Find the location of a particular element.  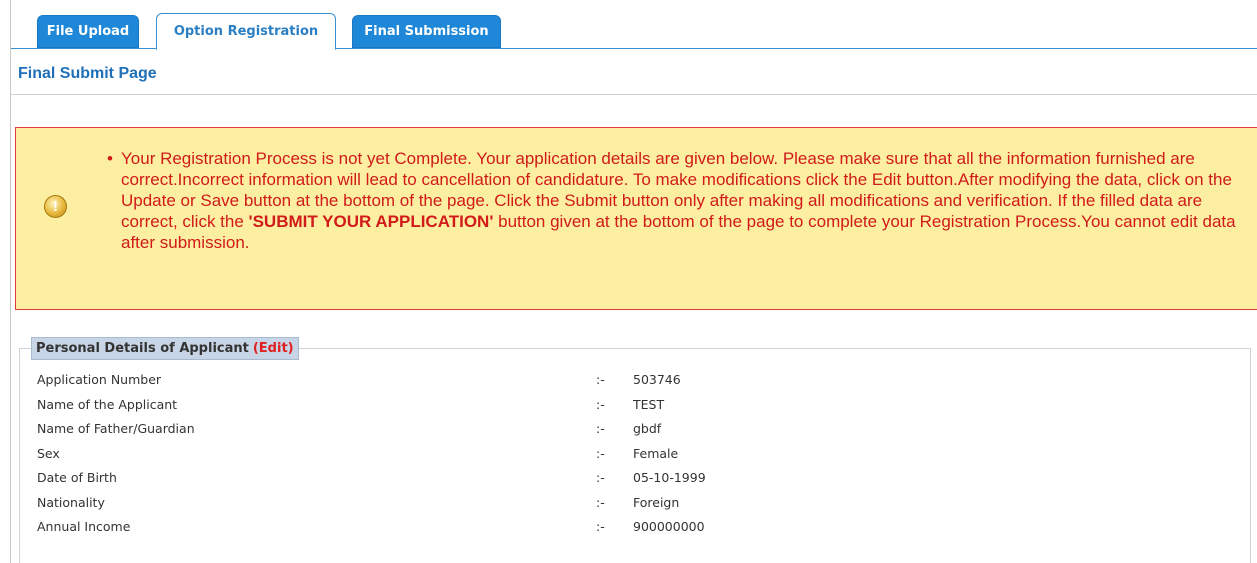

edit-link: (Edit) is located at coordinates (273, 348).